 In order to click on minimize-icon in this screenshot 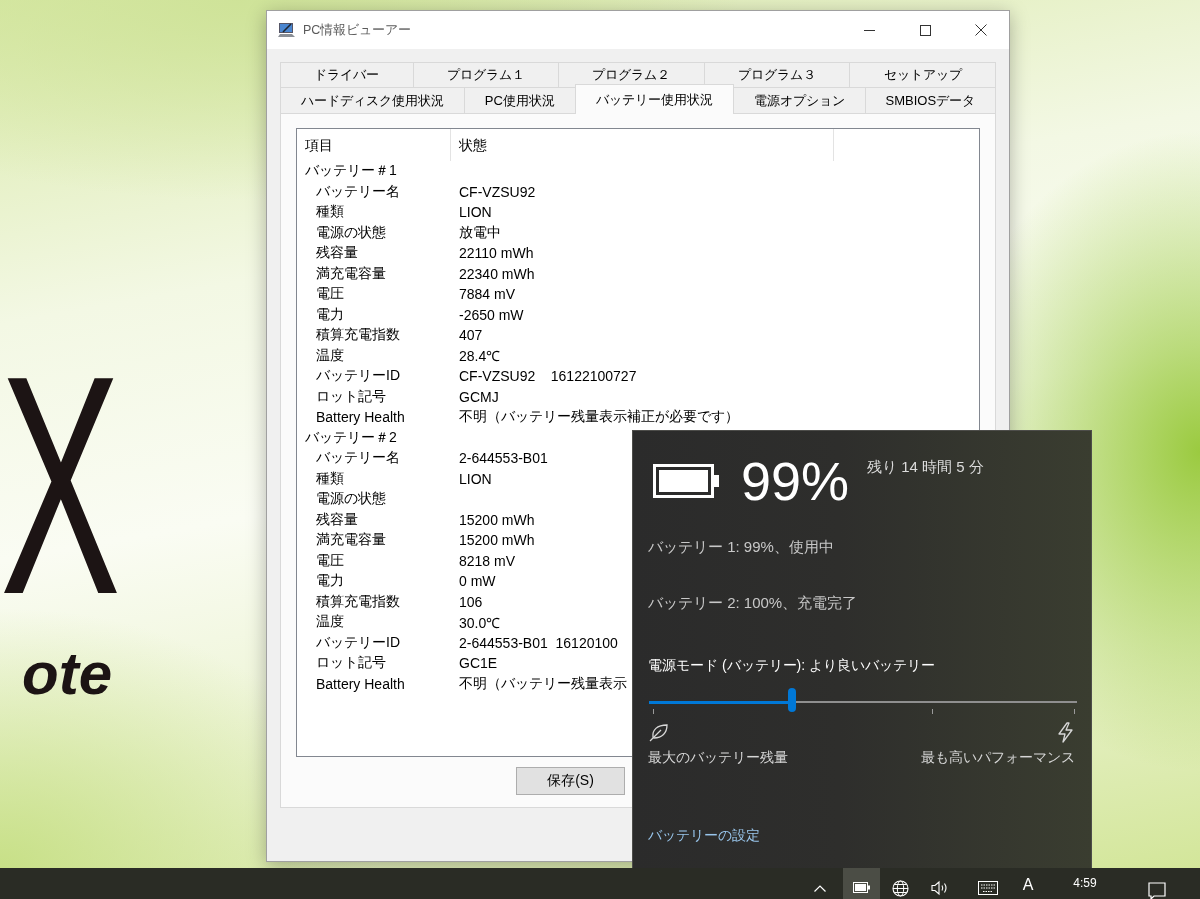, I will do `click(869, 30)`.